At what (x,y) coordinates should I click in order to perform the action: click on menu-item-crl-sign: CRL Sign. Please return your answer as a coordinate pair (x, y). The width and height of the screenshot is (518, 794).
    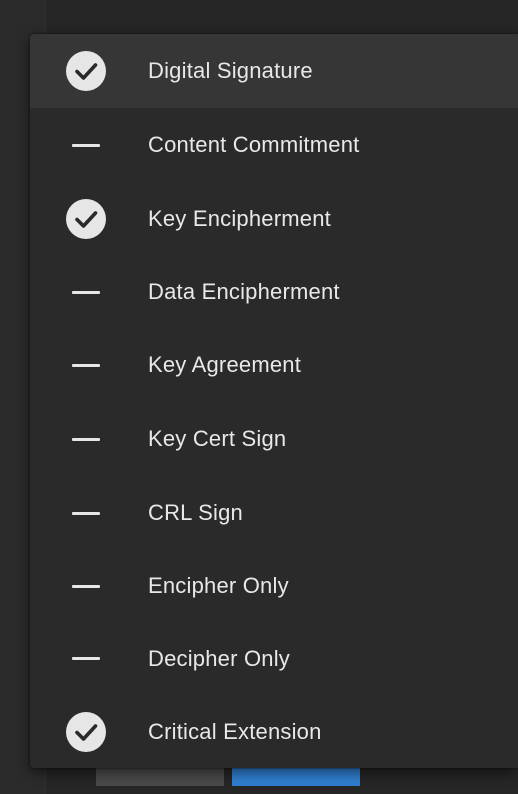
    Looking at the image, I should click on (274, 513).